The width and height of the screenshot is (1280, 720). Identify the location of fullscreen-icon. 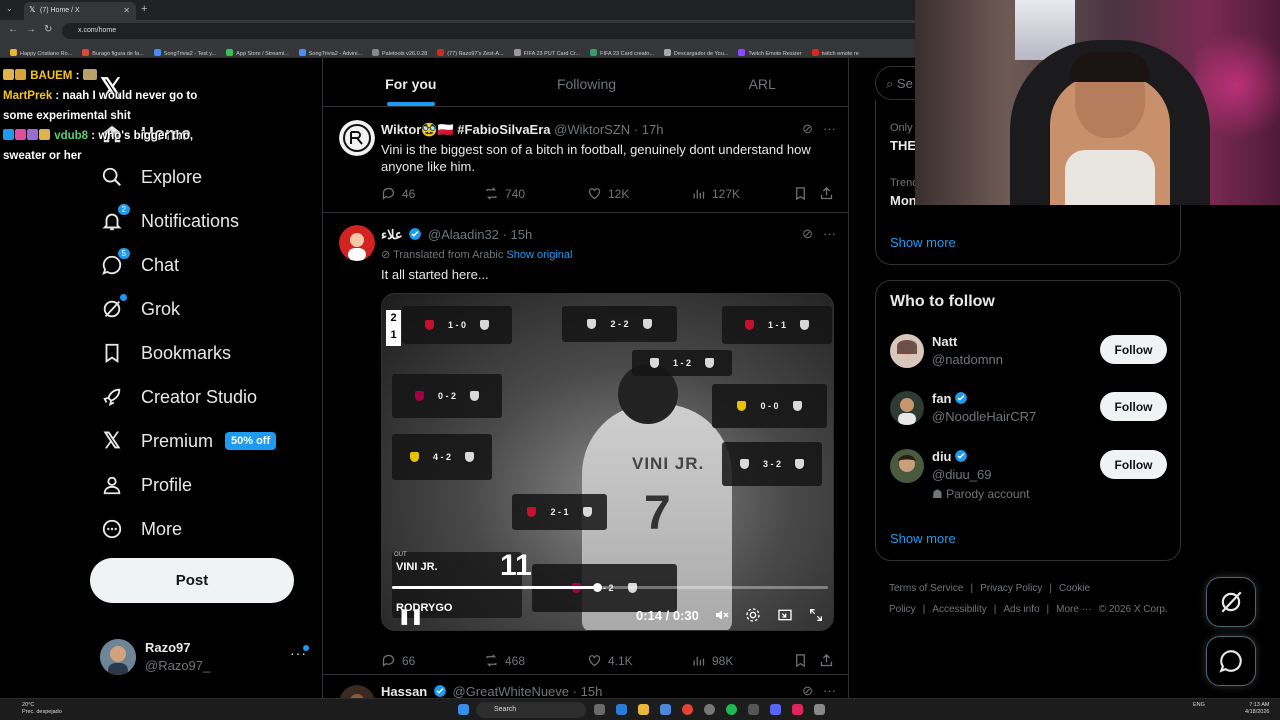
(816, 615).